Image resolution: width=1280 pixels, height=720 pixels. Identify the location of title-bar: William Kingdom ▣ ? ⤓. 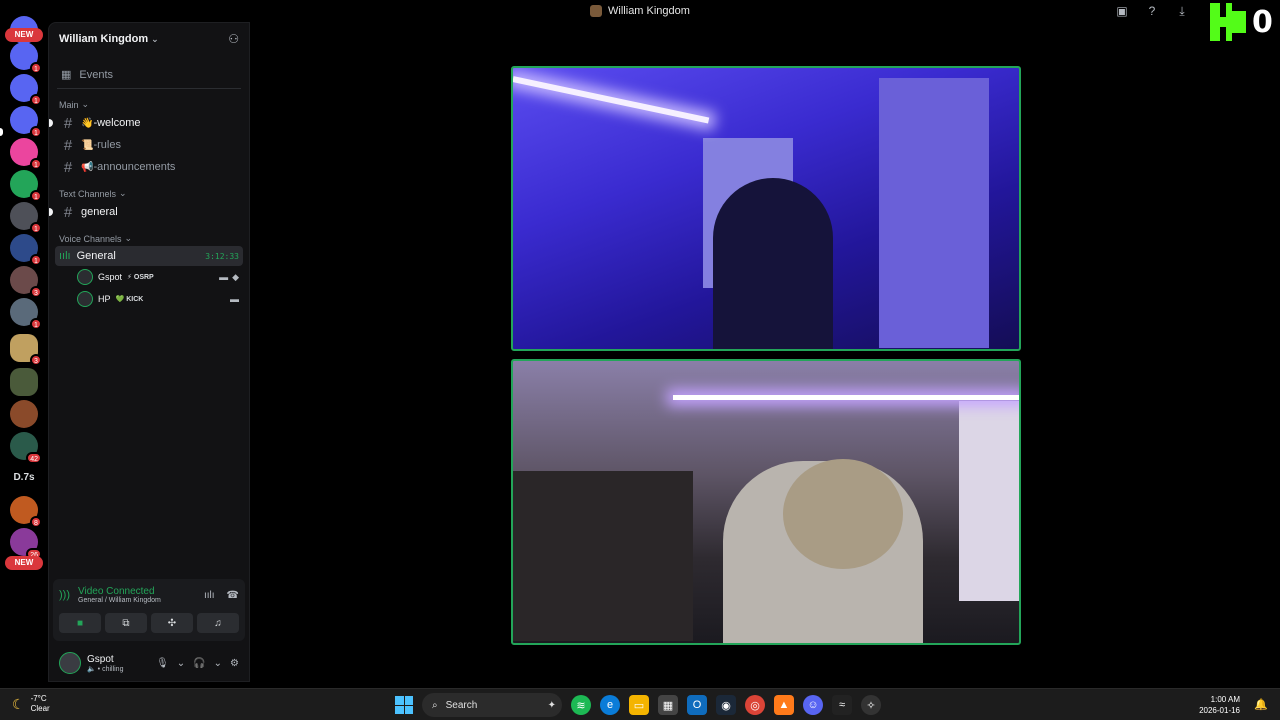
(640, 11).